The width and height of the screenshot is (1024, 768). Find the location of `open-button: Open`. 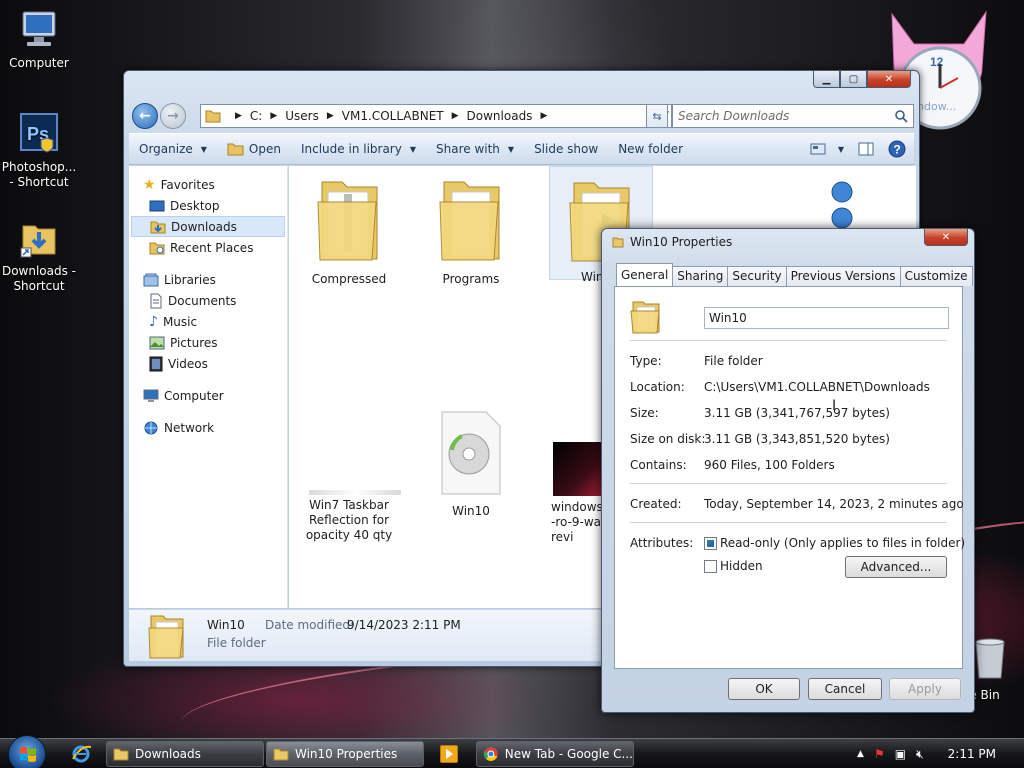

open-button: Open is located at coordinates (254, 149).